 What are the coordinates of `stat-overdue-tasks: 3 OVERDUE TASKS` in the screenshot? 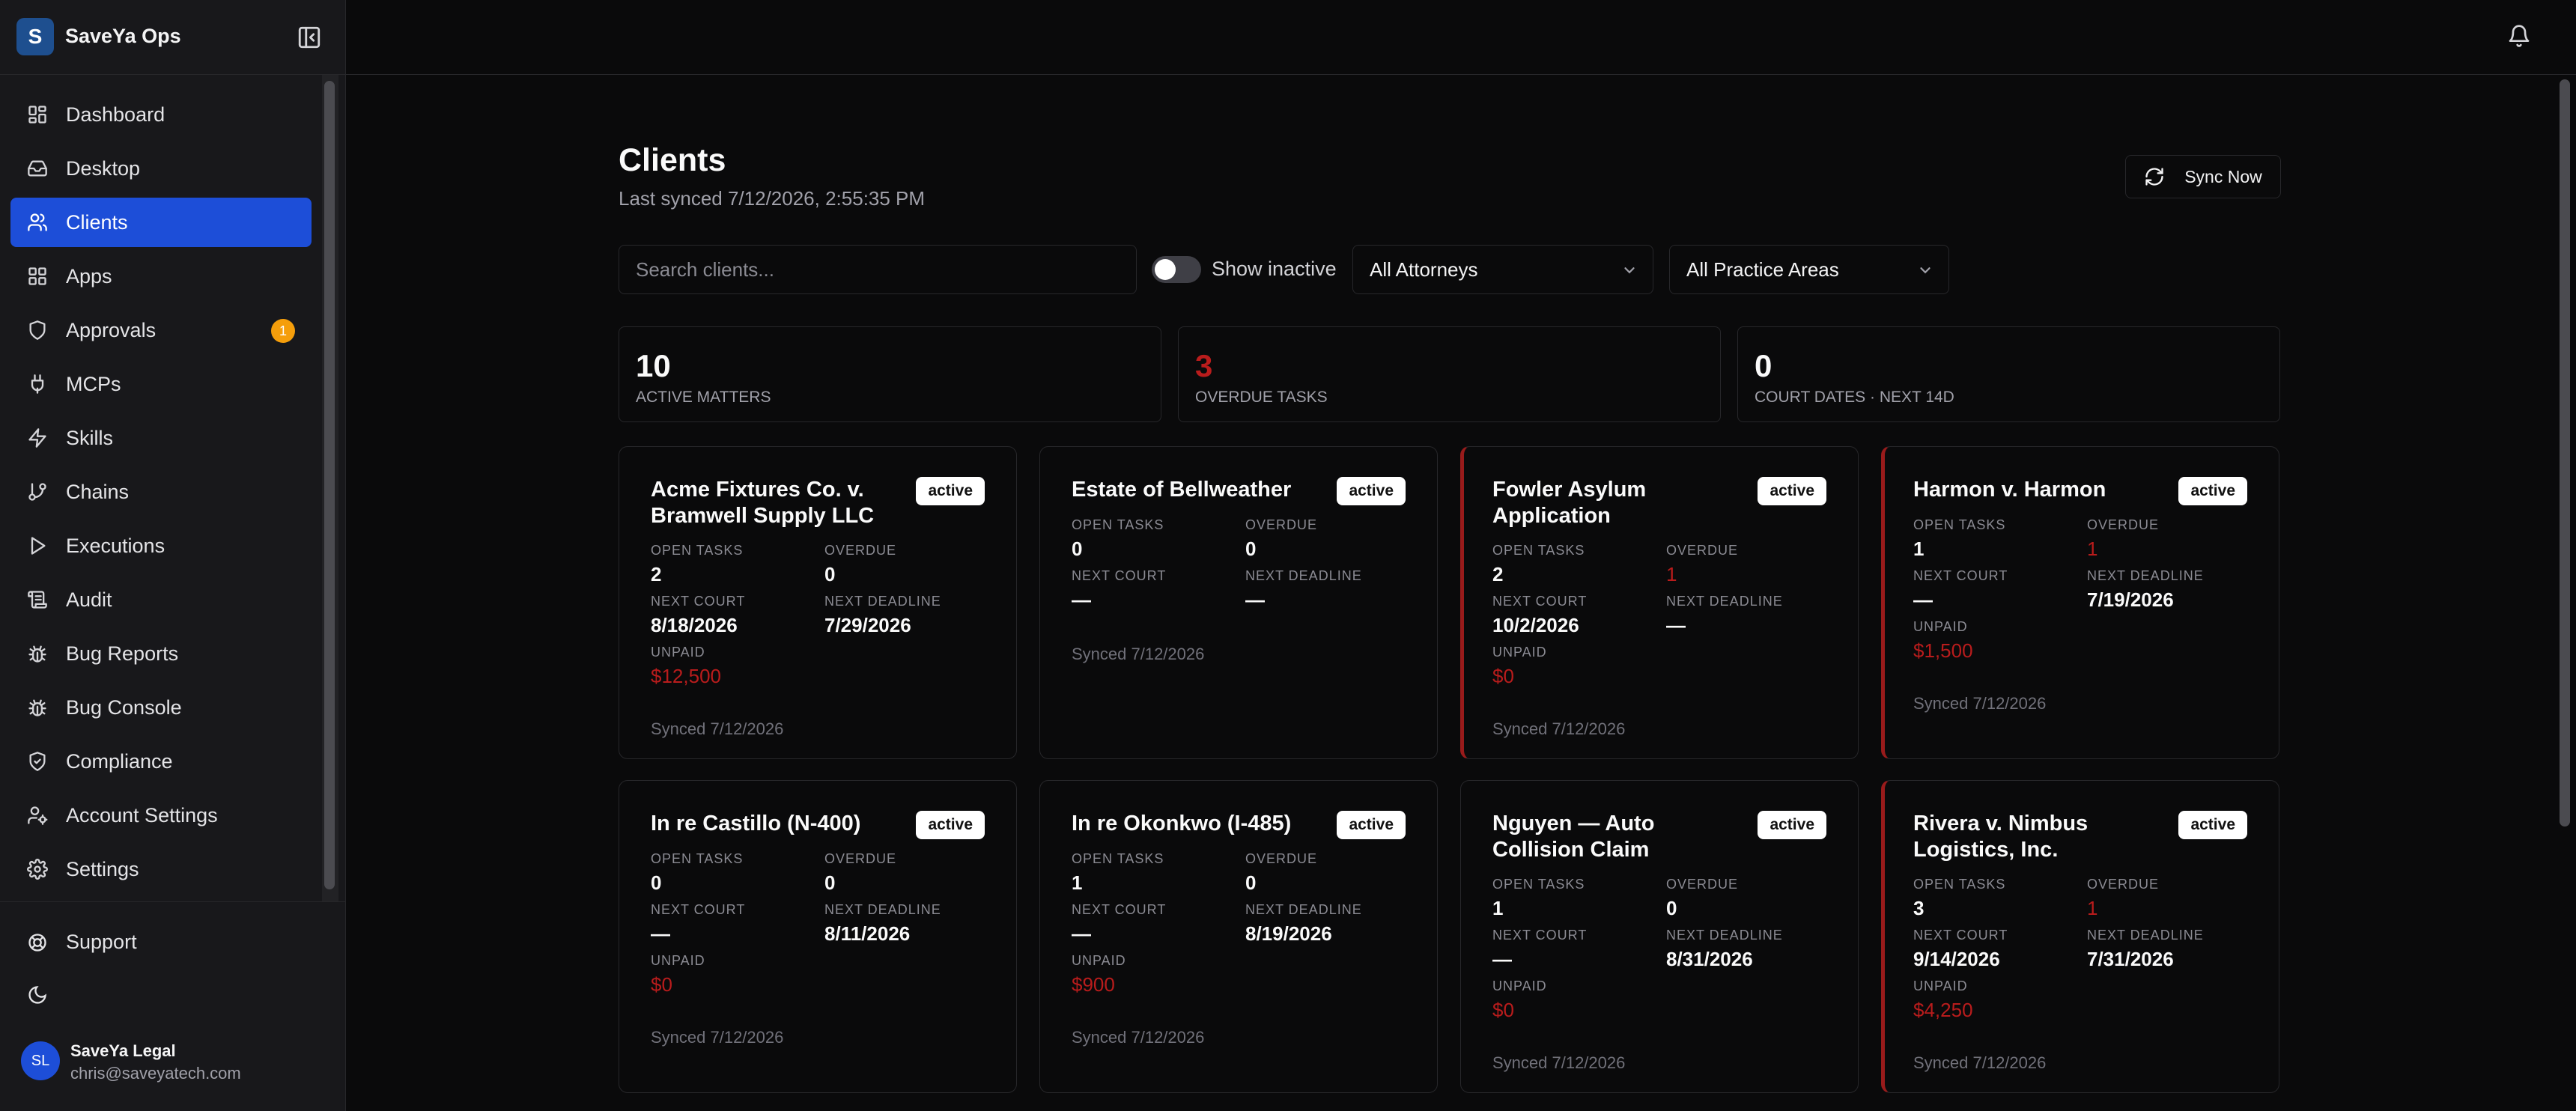 It's located at (1449, 374).